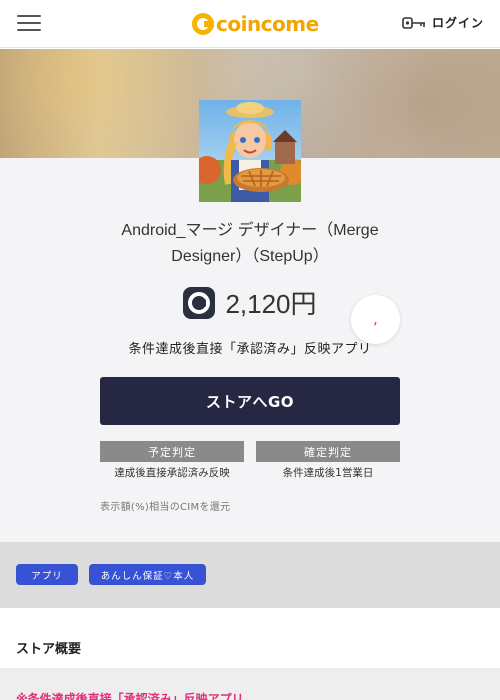 This screenshot has width=500, height=700. I want to click on store-overview-title: ストア概要, so click(49, 649).